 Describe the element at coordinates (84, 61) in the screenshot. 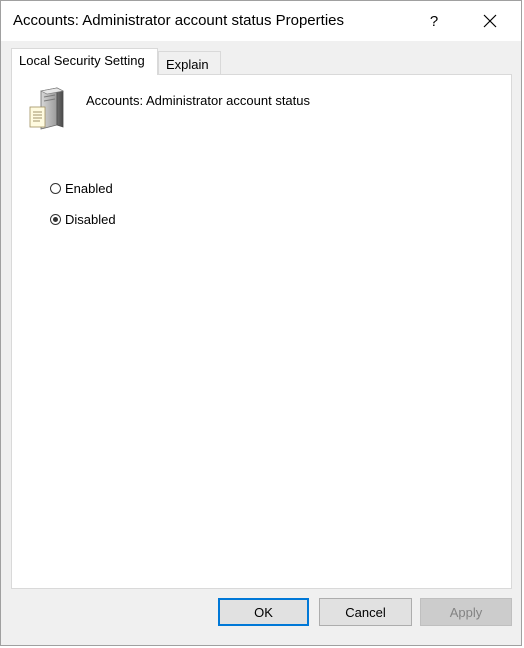

I see `tab-local-security-setting: Local Security Setting` at that location.